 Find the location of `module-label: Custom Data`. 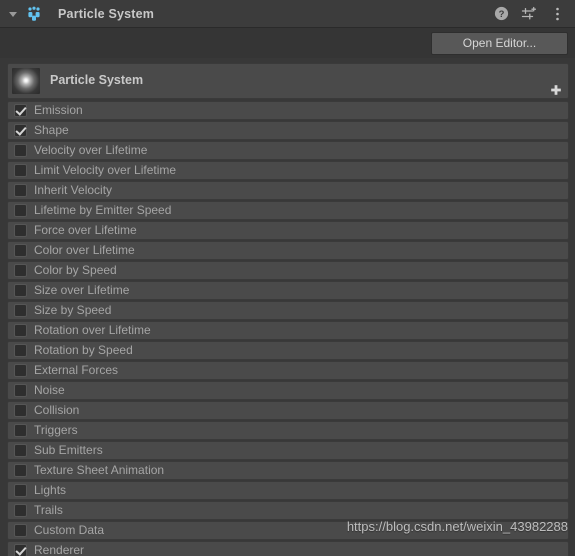

module-label: Custom Data is located at coordinates (69, 530).